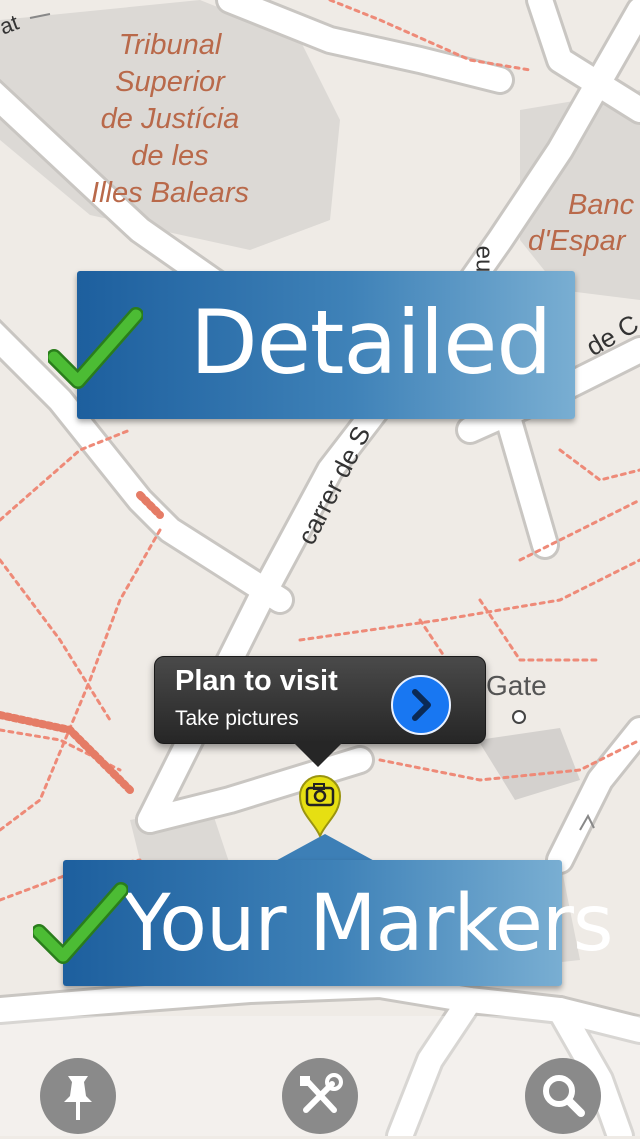  What do you see at coordinates (170, 156) in the screenshot?
I see `court-label-line: de les` at bounding box center [170, 156].